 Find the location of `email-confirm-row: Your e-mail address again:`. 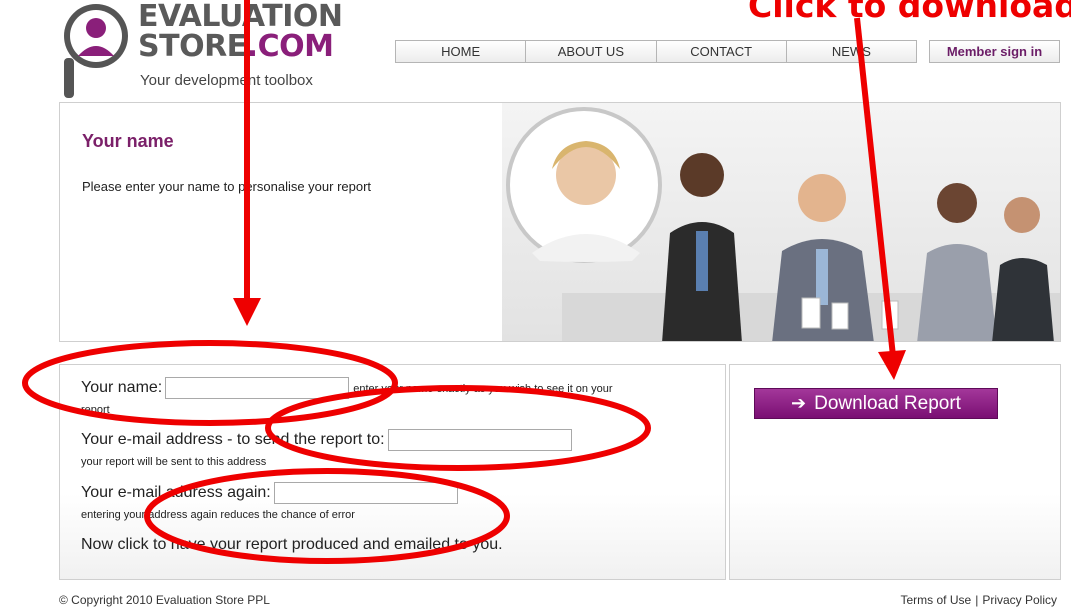

email-confirm-row: Your e-mail address again: is located at coordinates (269, 493).